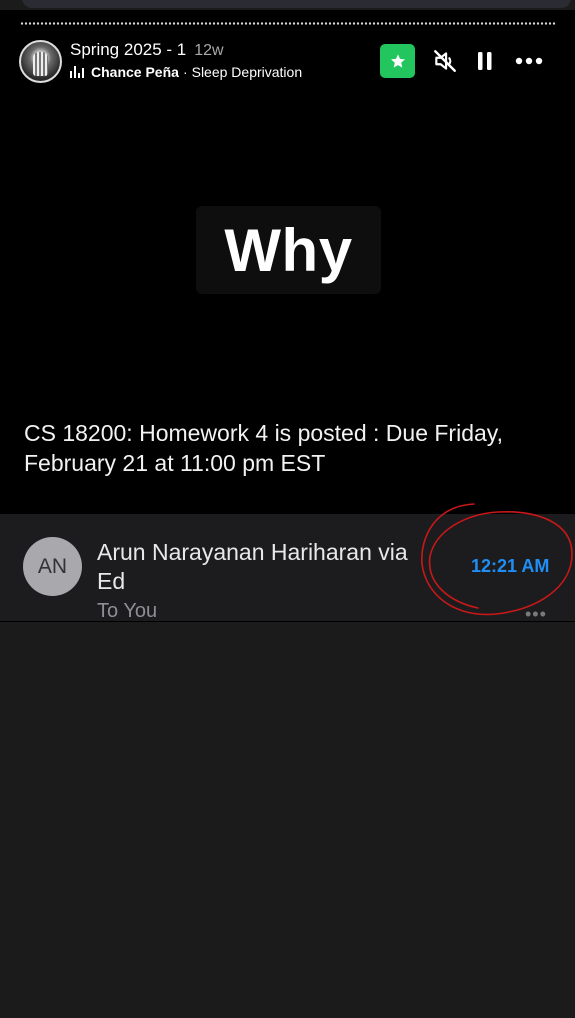 Image resolution: width=575 pixels, height=1018 pixels. I want to click on more-horizontal-icon, so click(529, 61).